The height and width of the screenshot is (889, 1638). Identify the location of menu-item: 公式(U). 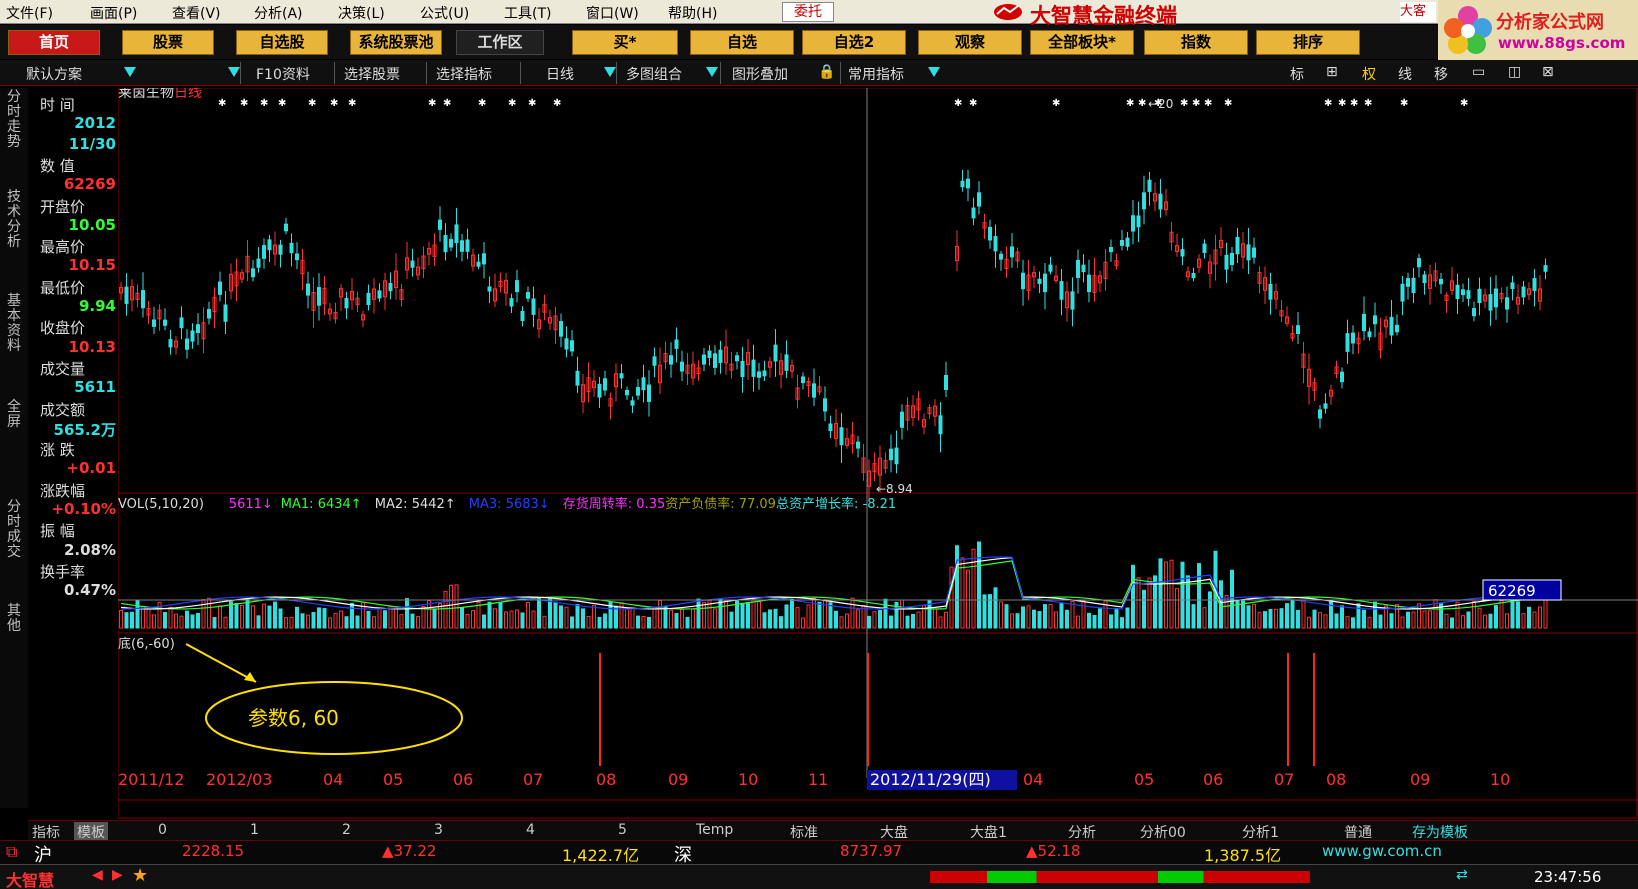
(444, 13).